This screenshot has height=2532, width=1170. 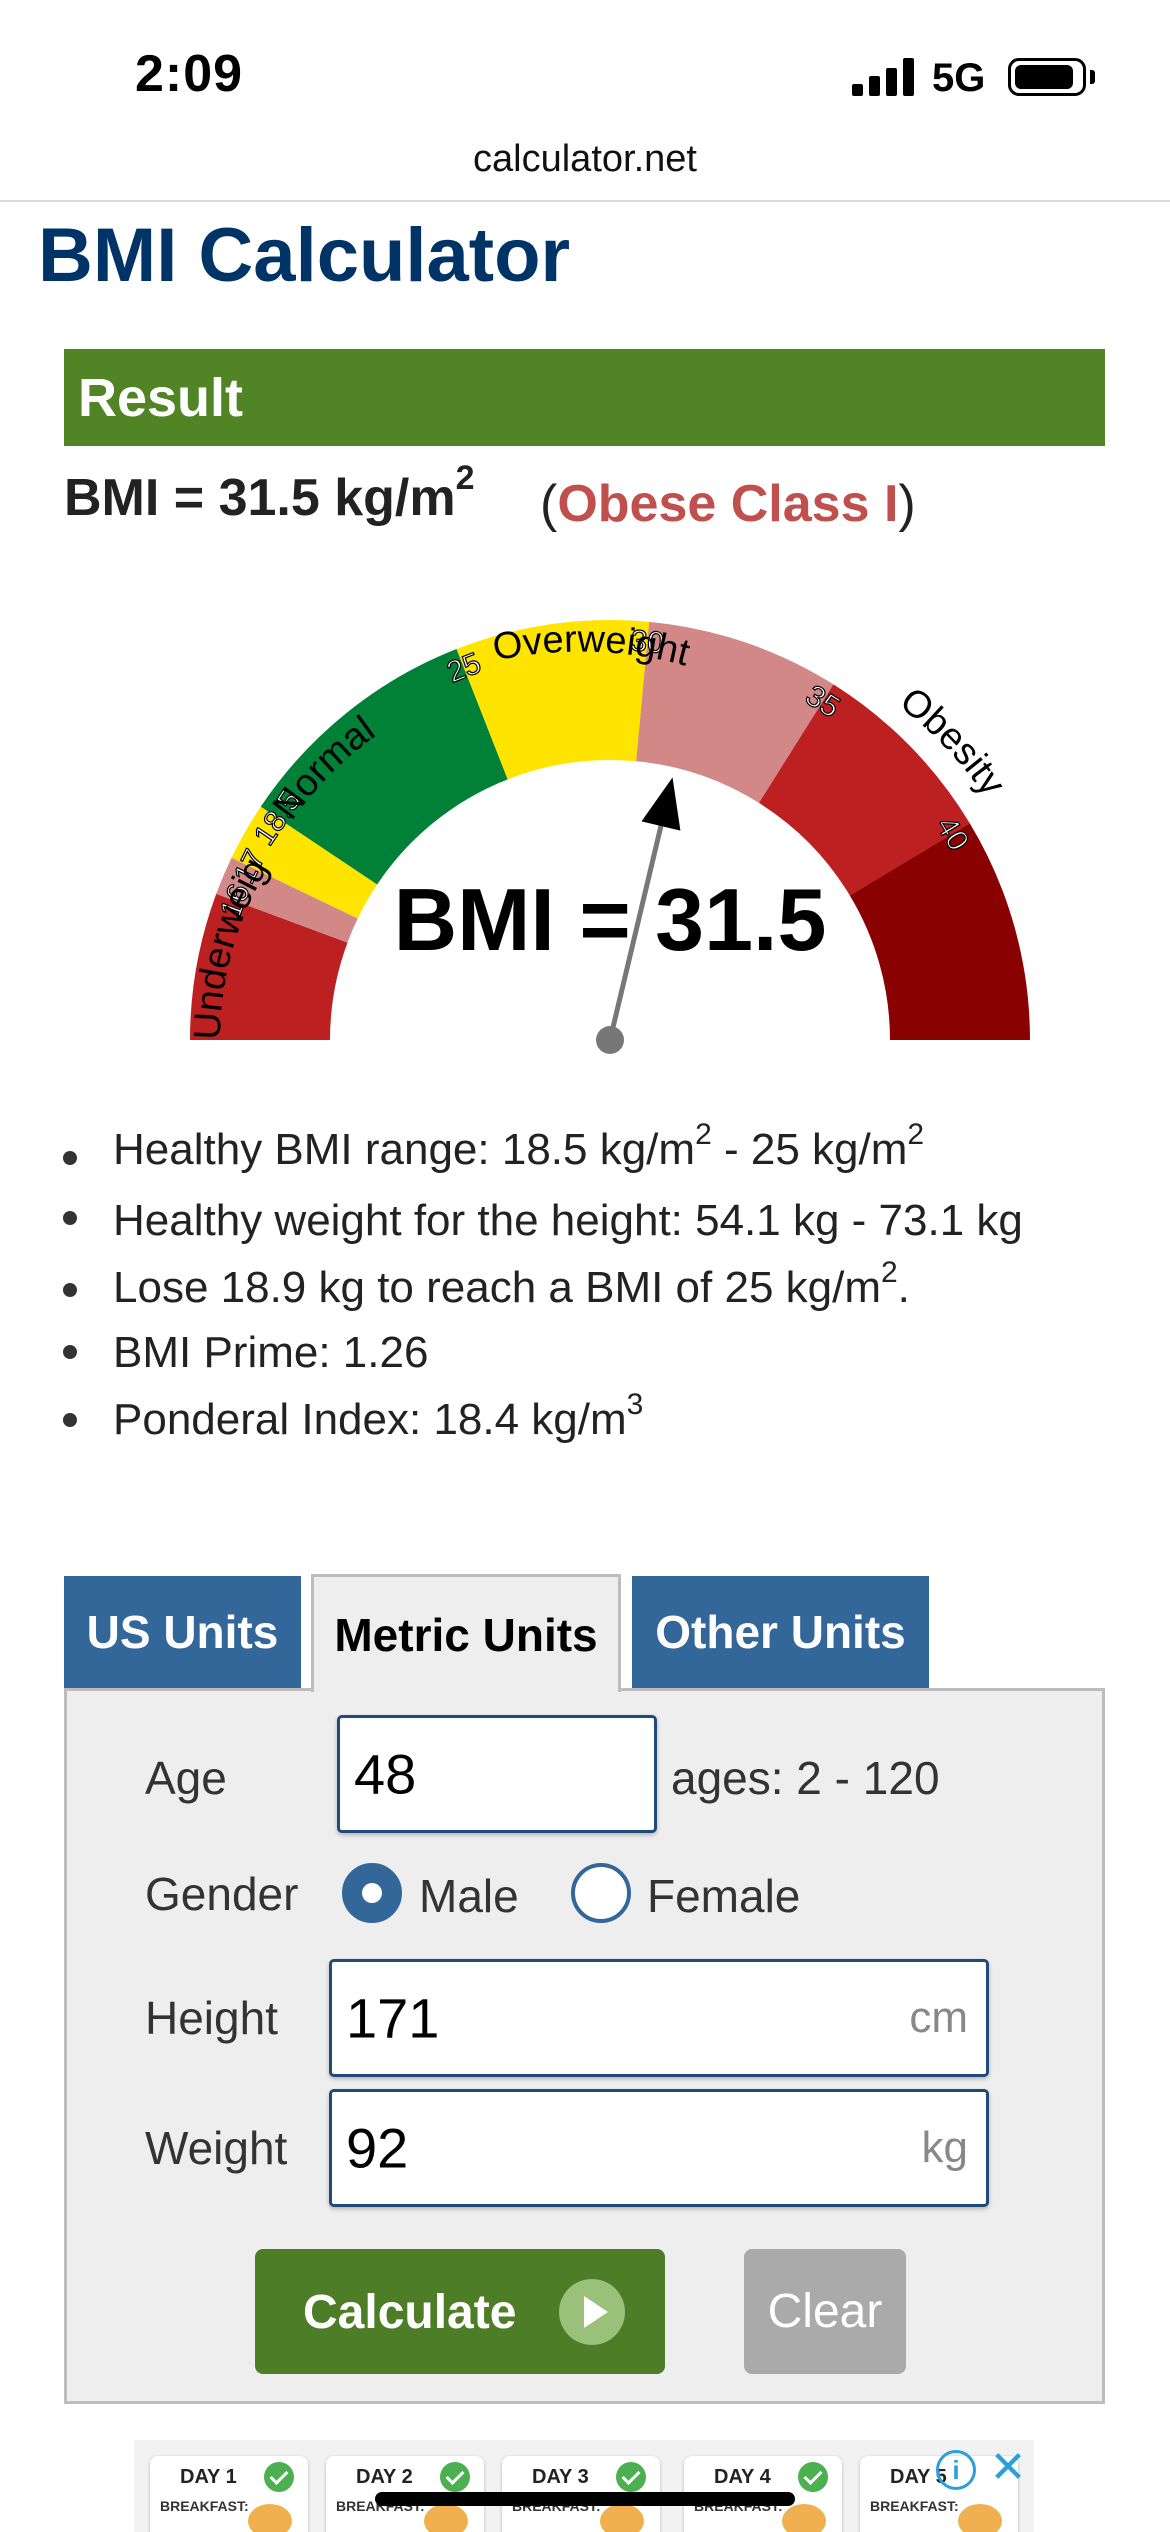 I want to click on gender-female-radio, so click(x=601, y=1893).